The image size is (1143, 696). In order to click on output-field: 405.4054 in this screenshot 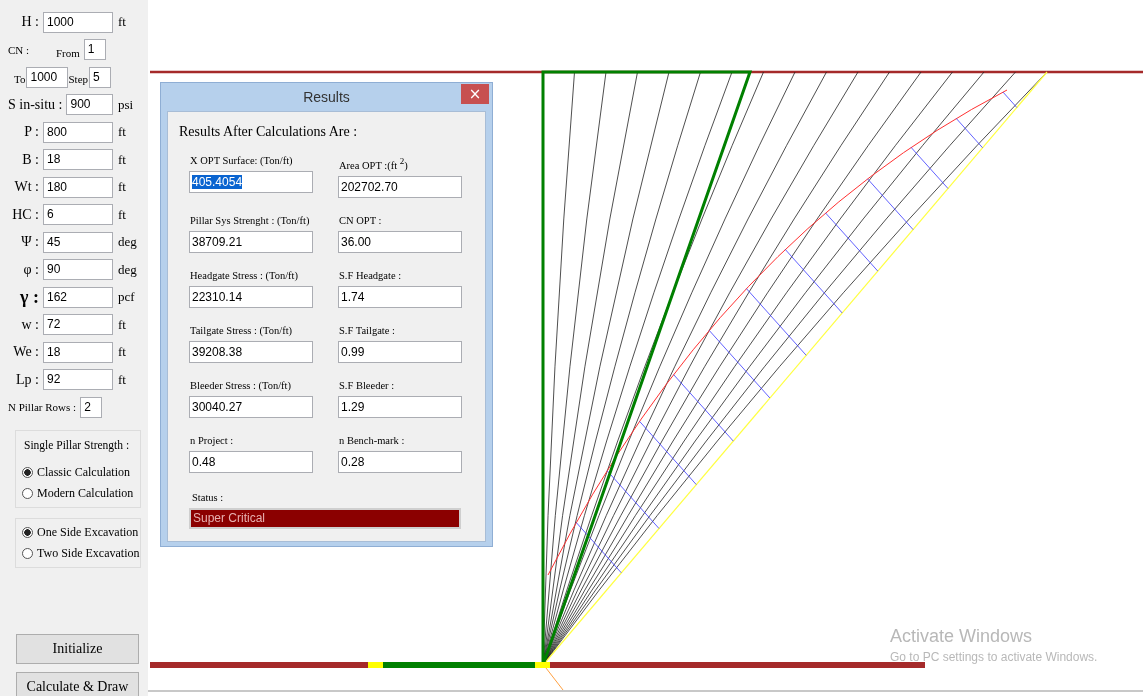, I will do `click(251, 182)`.